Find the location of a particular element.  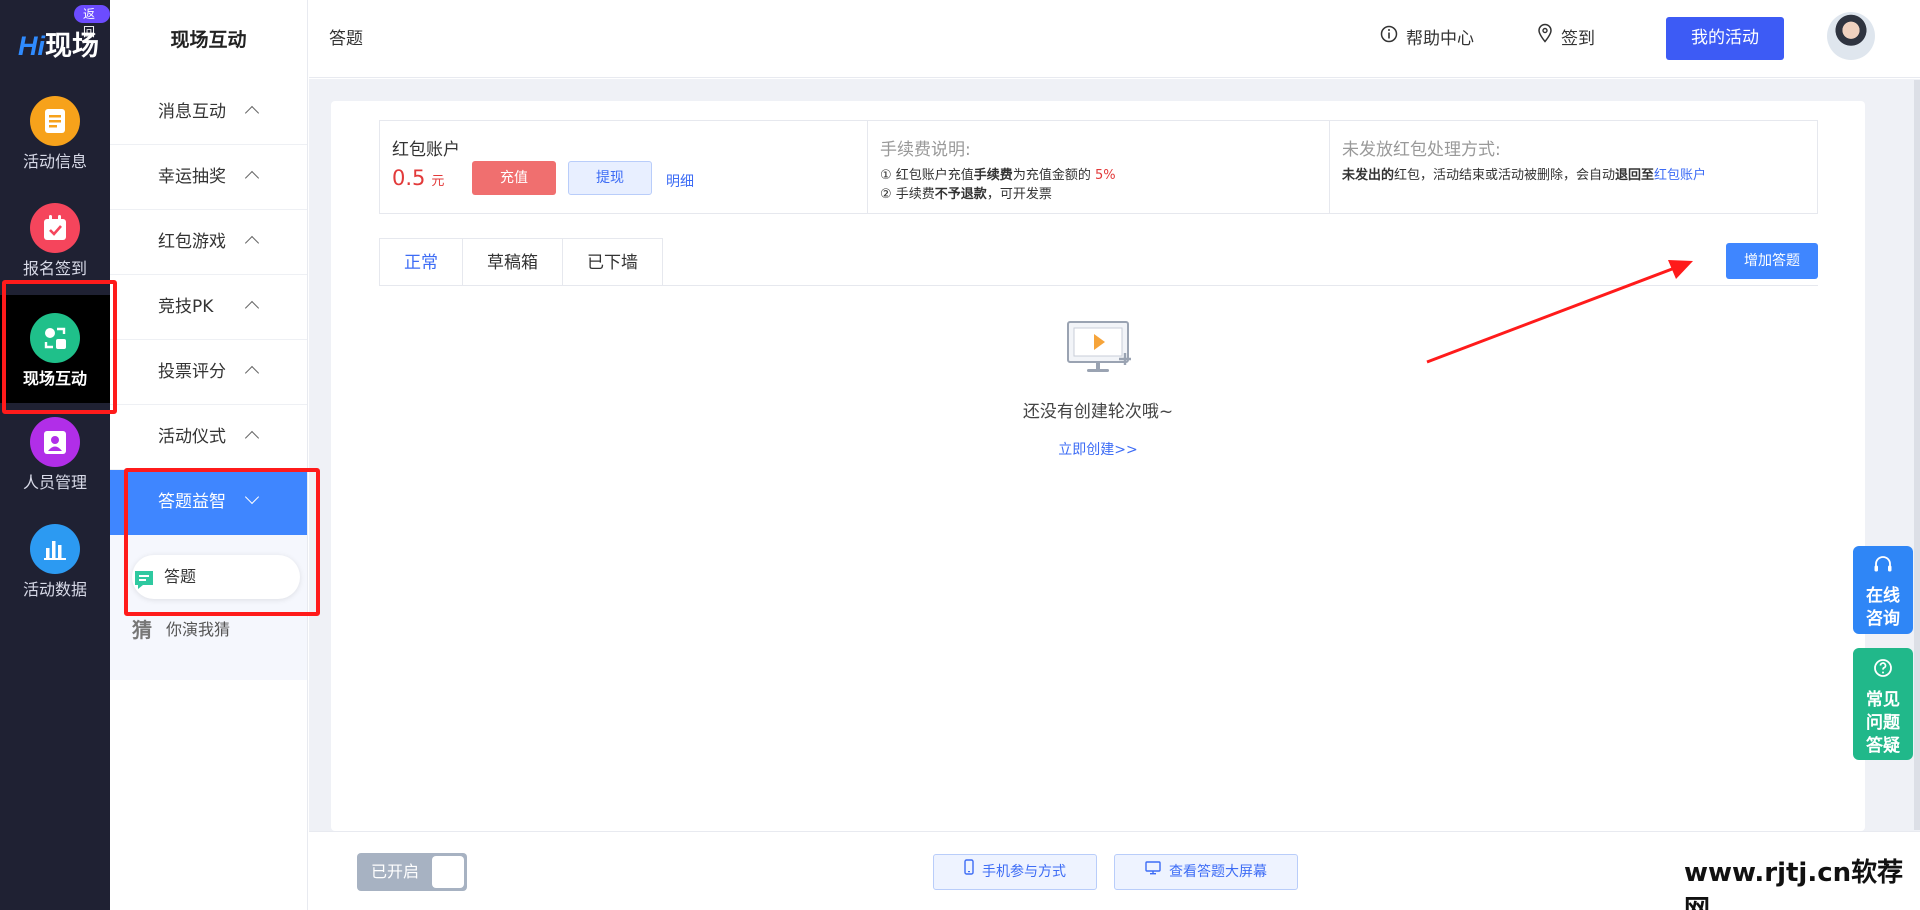

rail-item-people: 人员管理 is located at coordinates (55, 471).